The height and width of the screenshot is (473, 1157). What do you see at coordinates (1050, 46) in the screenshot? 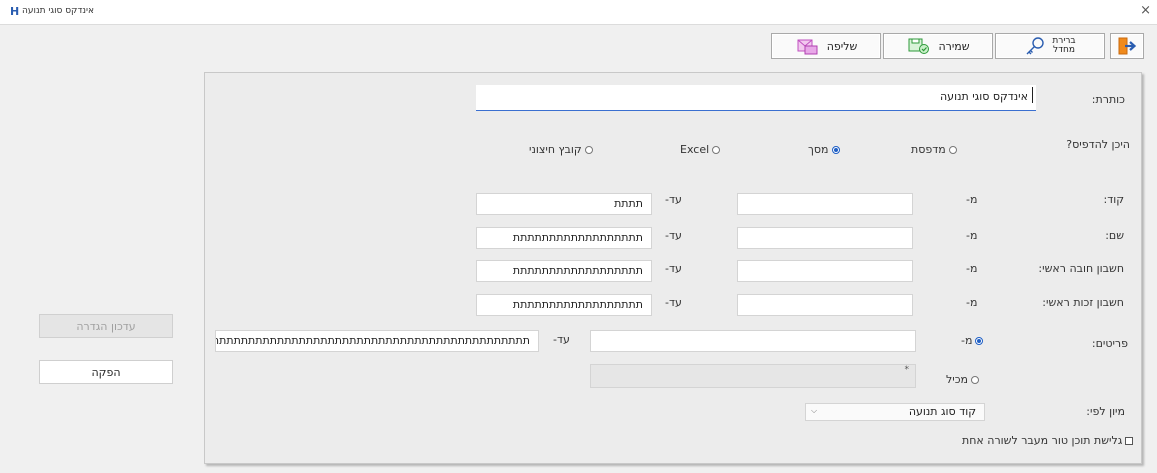
I see `default-button: ברירת מחדל` at bounding box center [1050, 46].